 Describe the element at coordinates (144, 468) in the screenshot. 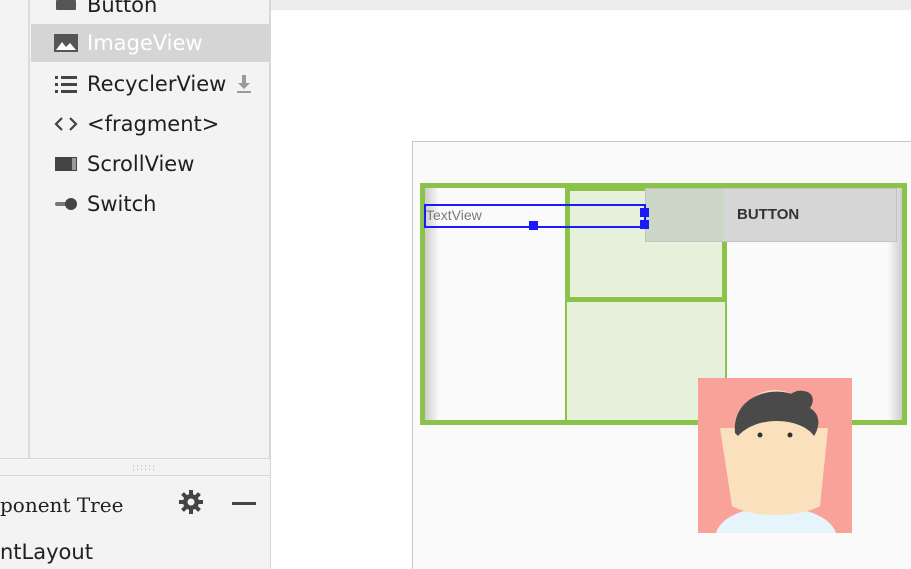

I see `splitter-grip: ::::::` at that location.